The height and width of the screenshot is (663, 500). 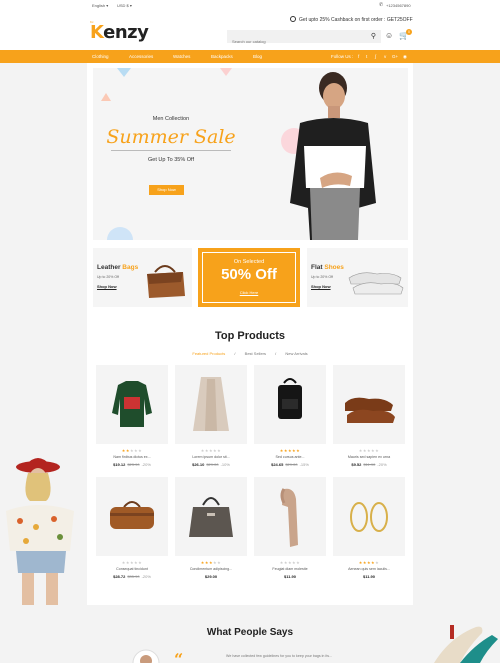 What do you see at coordinates (466, 644) in the screenshot?
I see `heels-image` at bounding box center [466, 644].